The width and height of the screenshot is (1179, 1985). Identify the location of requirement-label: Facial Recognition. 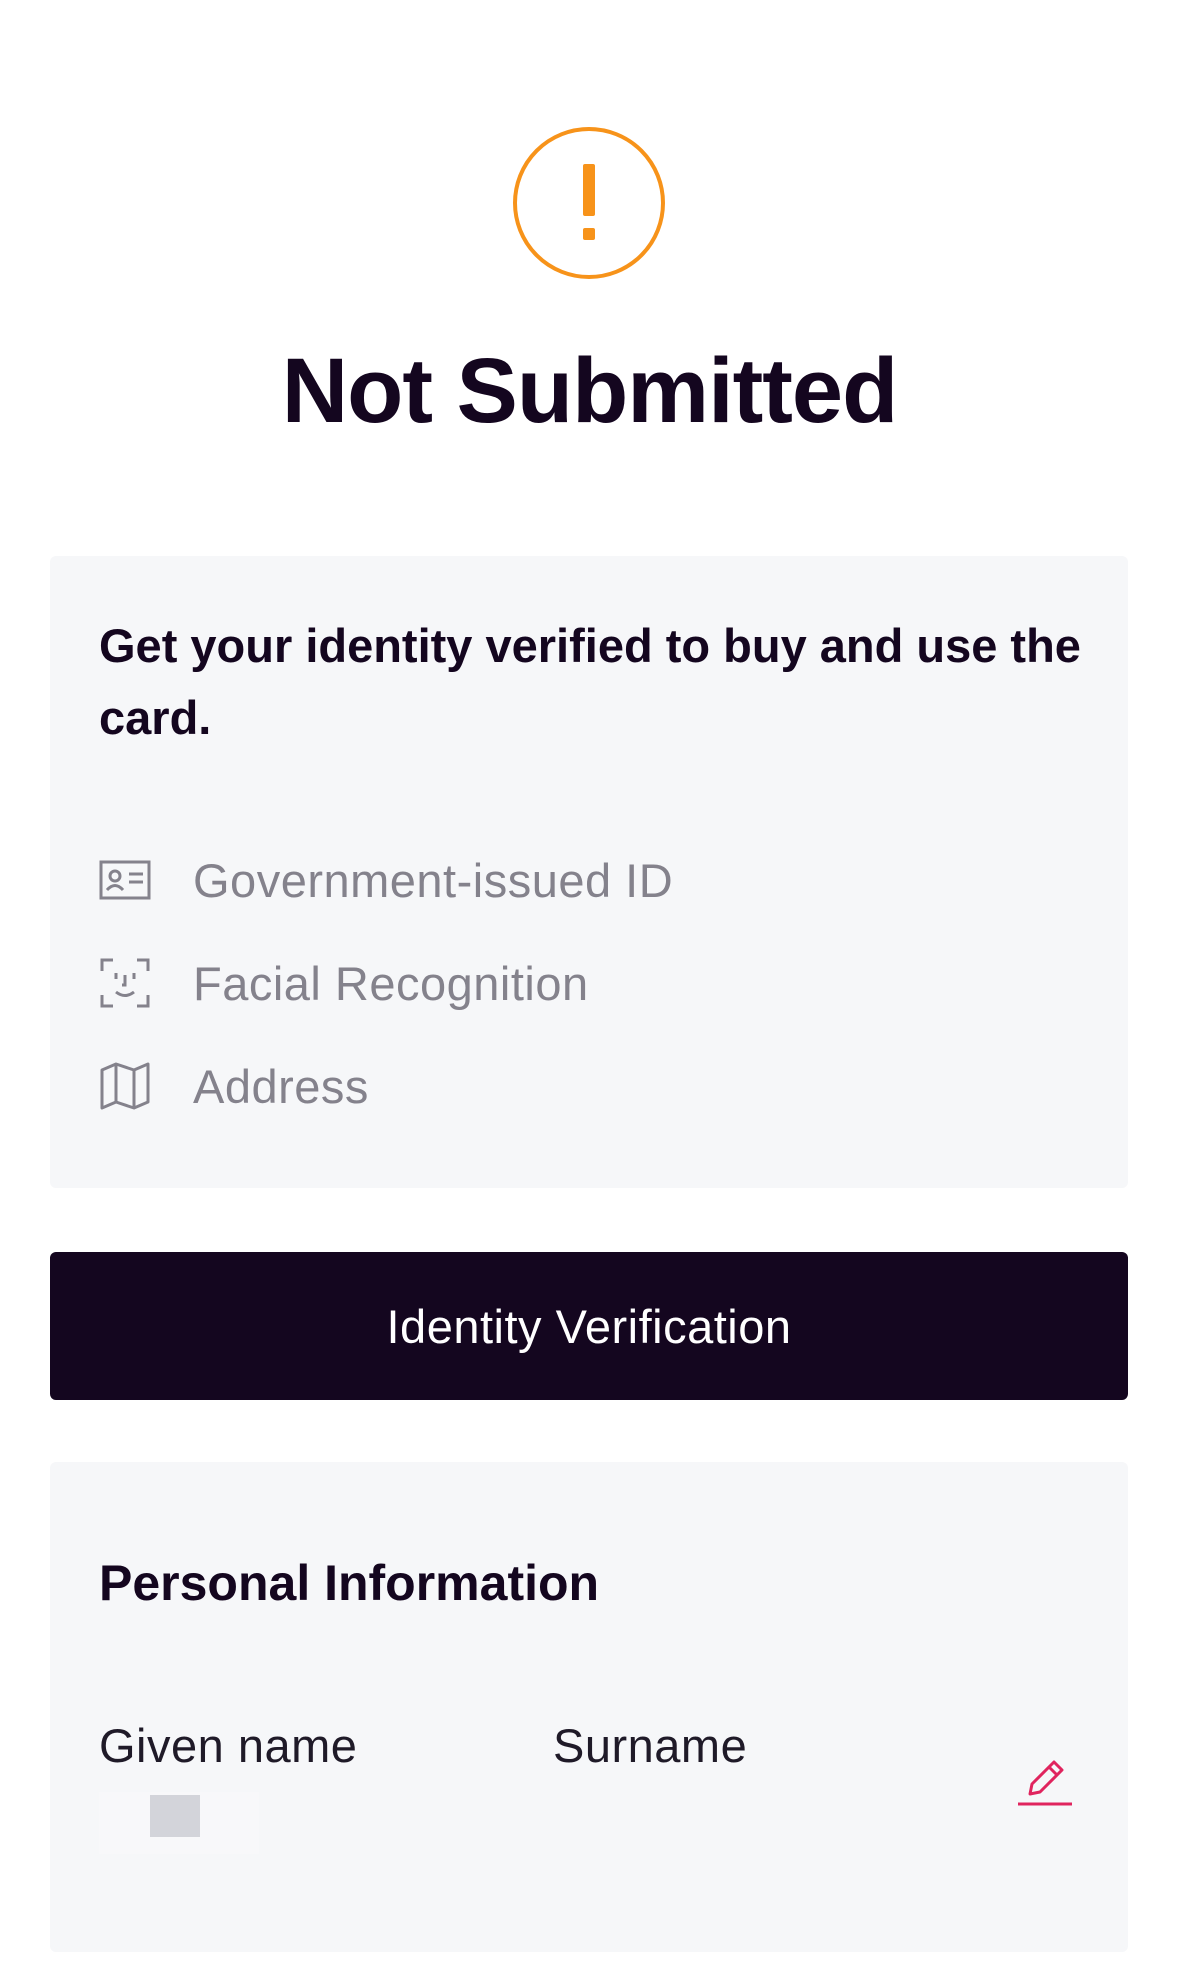
(391, 983).